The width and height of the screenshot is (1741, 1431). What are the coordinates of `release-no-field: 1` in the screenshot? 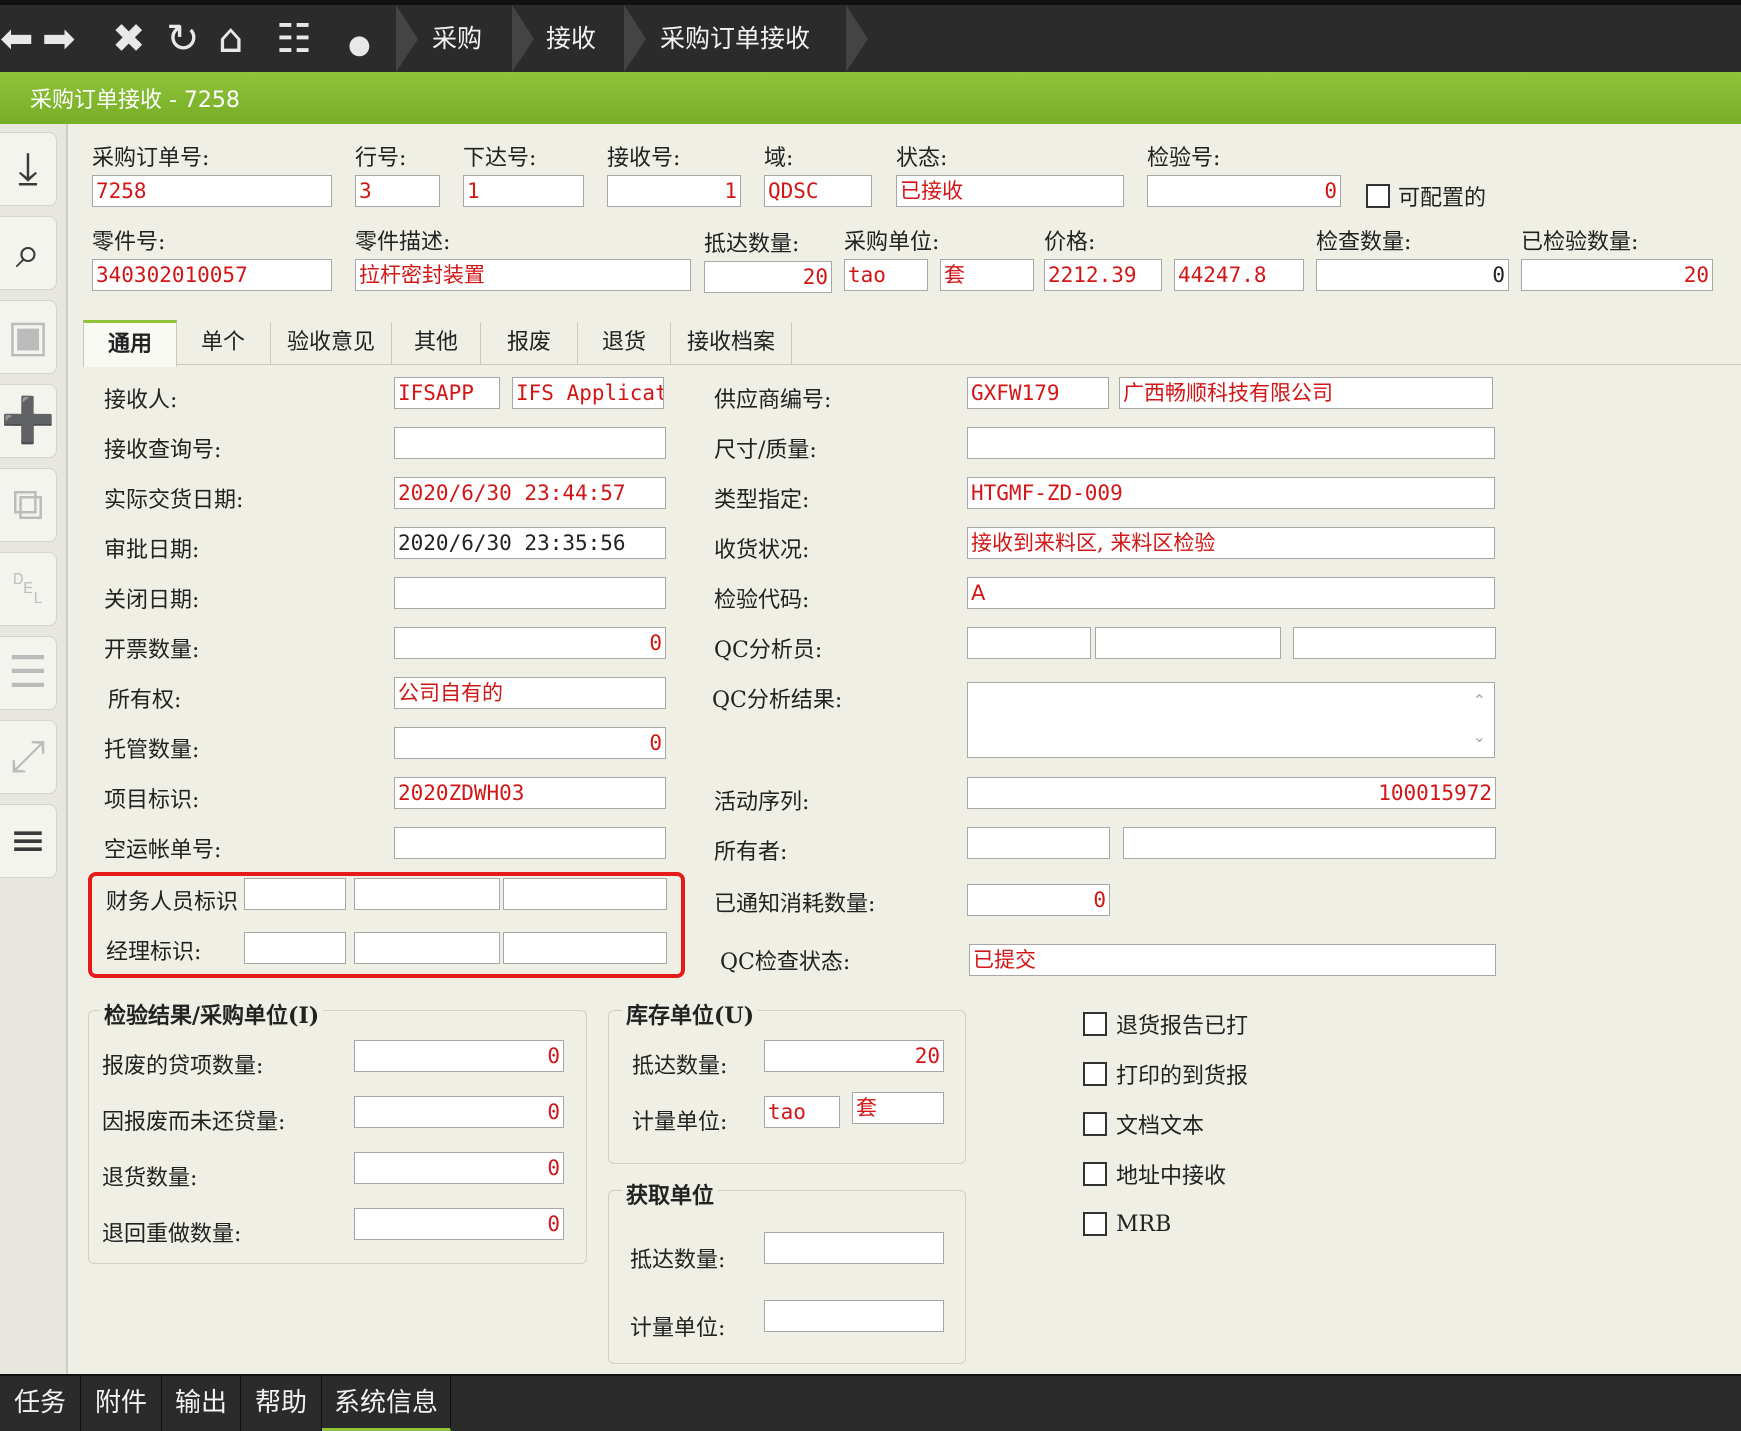 It's located at (523, 191).